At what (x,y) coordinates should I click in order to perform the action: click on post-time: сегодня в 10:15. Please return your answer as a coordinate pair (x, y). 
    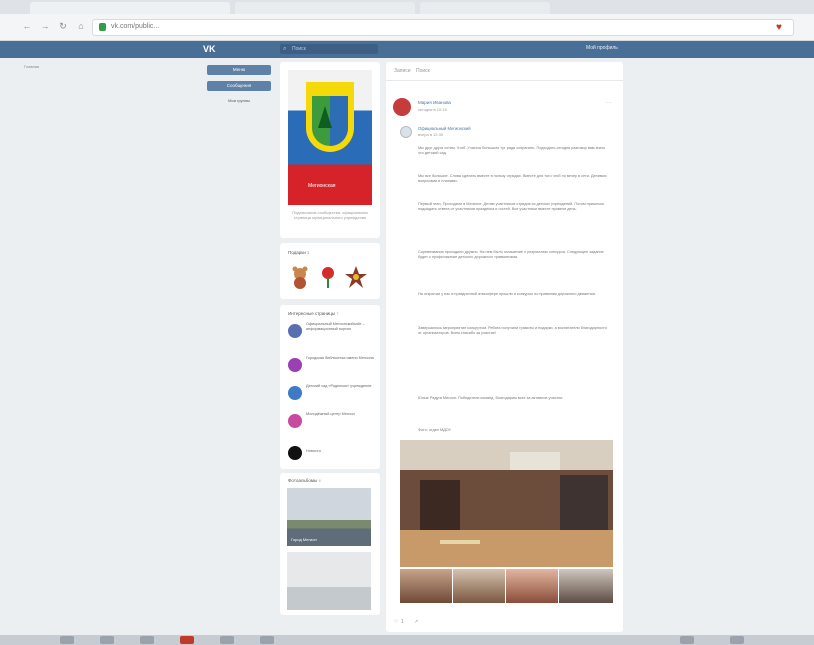
    Looking at the image, I should click on (432, 109).